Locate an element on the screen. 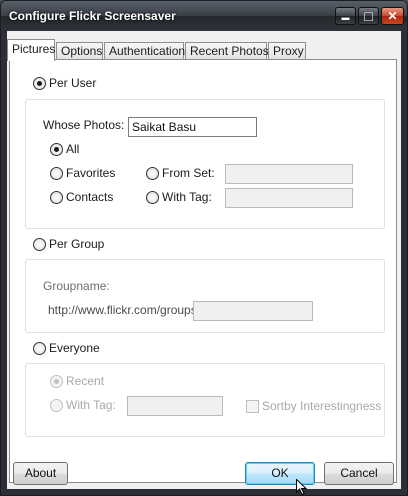  tab-label: Recent Photos is located at coordinates (229, 51).